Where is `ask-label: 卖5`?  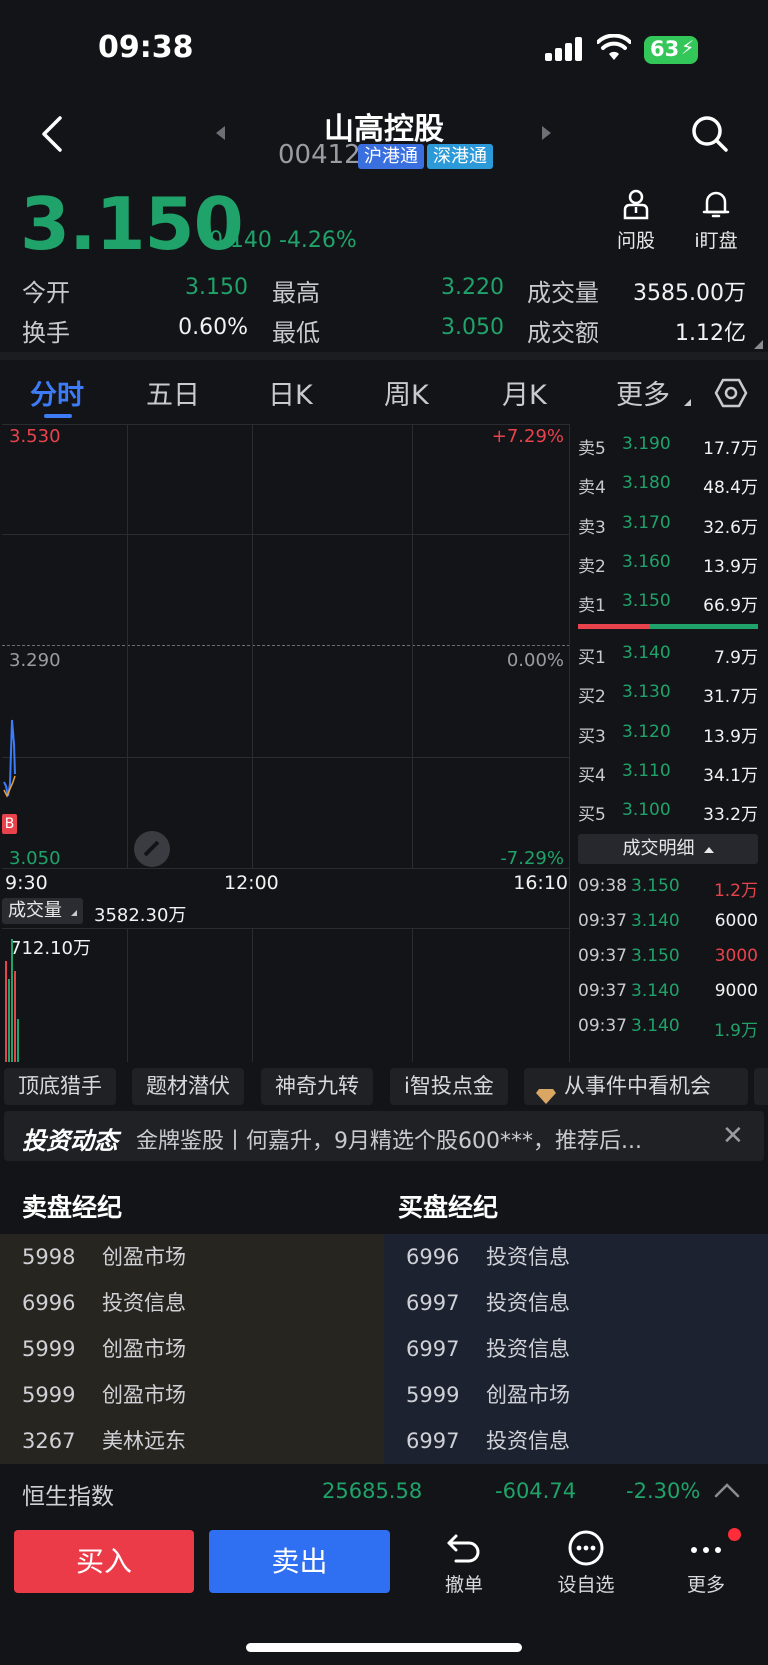 ask-label: 卖5 is located at coordinates (592, 449).